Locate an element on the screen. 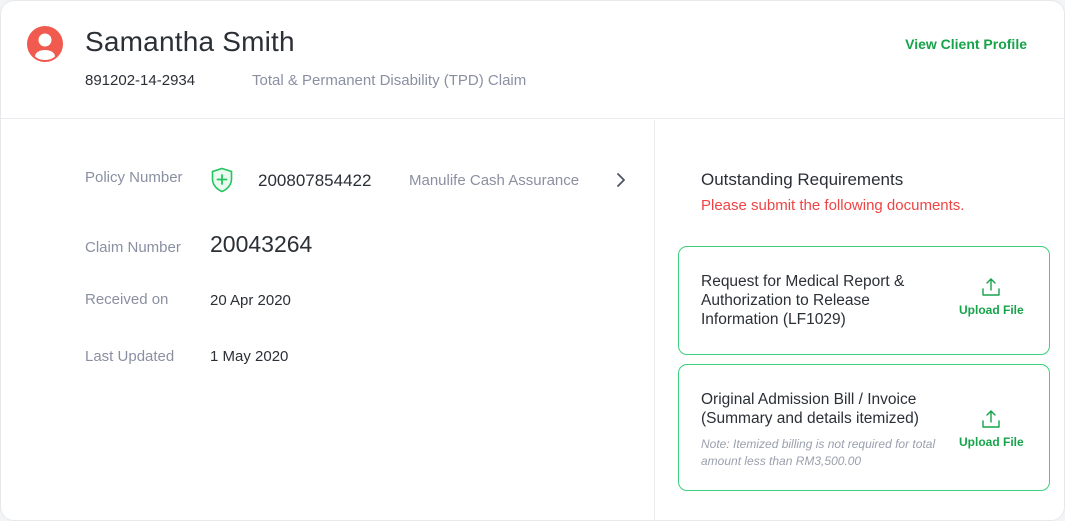  chevron-right-icon is located at coordinates (621, 180).